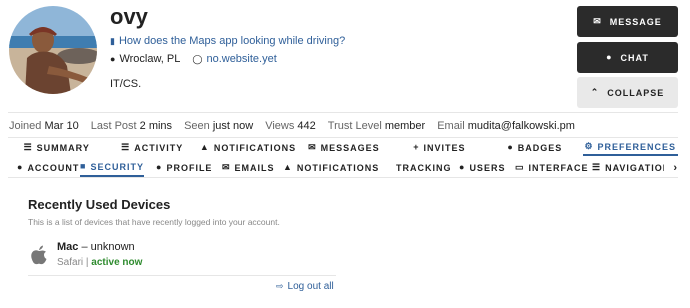 This screenshot has height=308, width=690. What do you see at coordinates (506, 126) in the screenshot?
I see `stat-email: Email mudita@falkowski.pm` at bounding box center [506, 126].